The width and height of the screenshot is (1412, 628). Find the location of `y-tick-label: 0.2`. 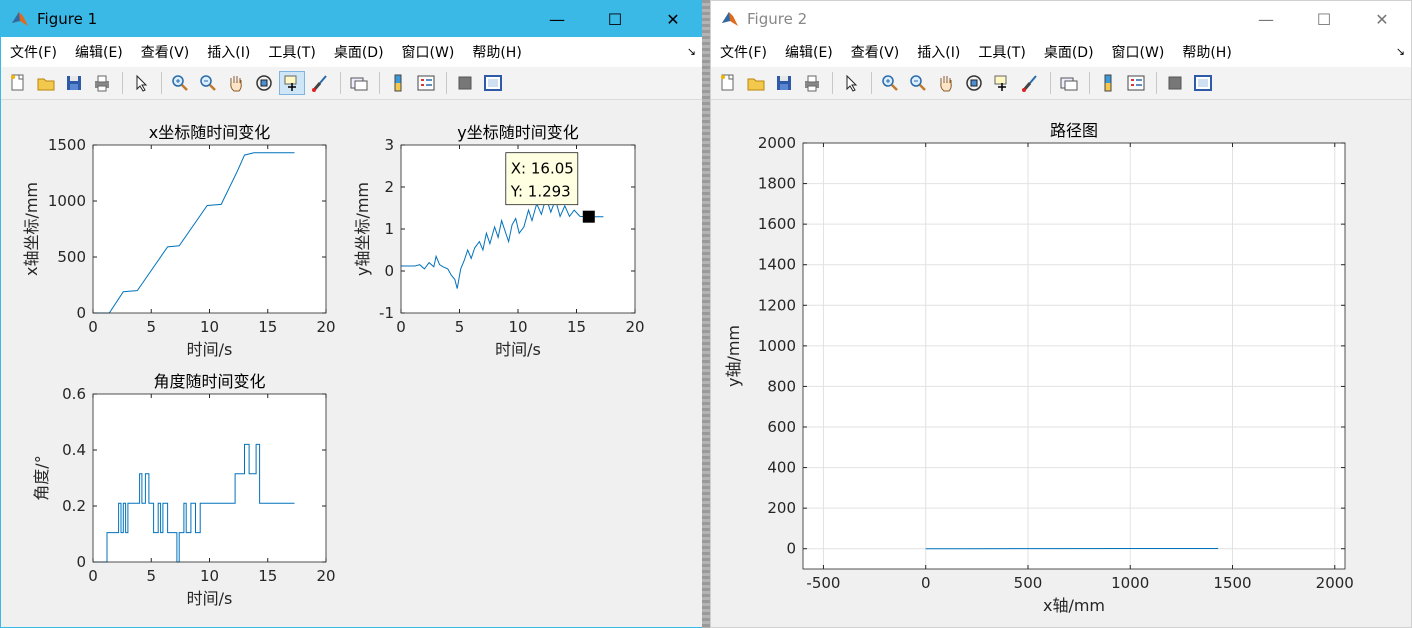

y-tick-label: 0.2 is located at coordinates (74, 506).